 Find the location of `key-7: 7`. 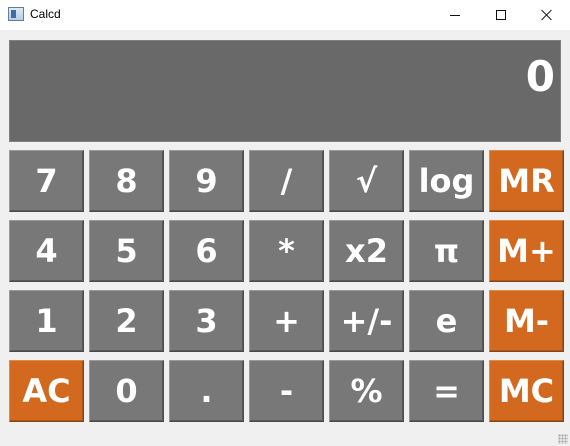

key-7: 7 is located at coordinates (46, 181).